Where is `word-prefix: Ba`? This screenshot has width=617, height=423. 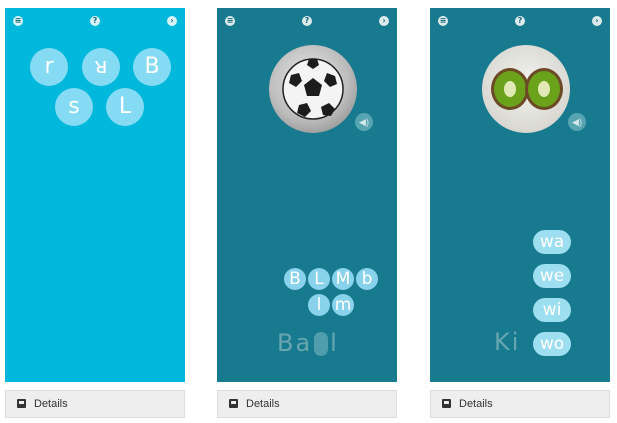
word-prefix: Ba is located at coordinates (295, 343).